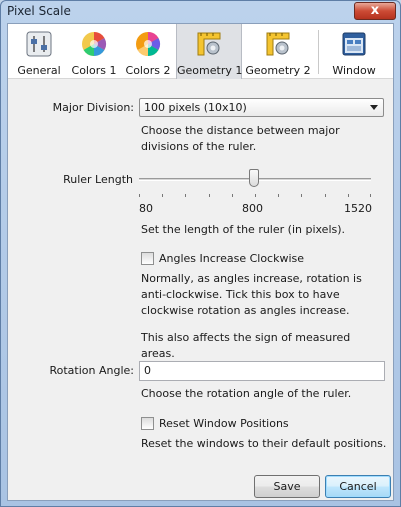 The height and width of the screenshot is (507, 401). I want to click on tab-geometry-1-label: Geometry 1, so click(210, 70).